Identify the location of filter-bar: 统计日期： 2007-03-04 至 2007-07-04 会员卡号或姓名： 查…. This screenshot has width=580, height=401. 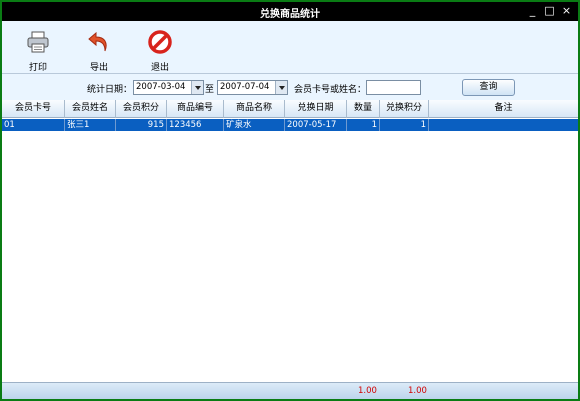
(290, 87).